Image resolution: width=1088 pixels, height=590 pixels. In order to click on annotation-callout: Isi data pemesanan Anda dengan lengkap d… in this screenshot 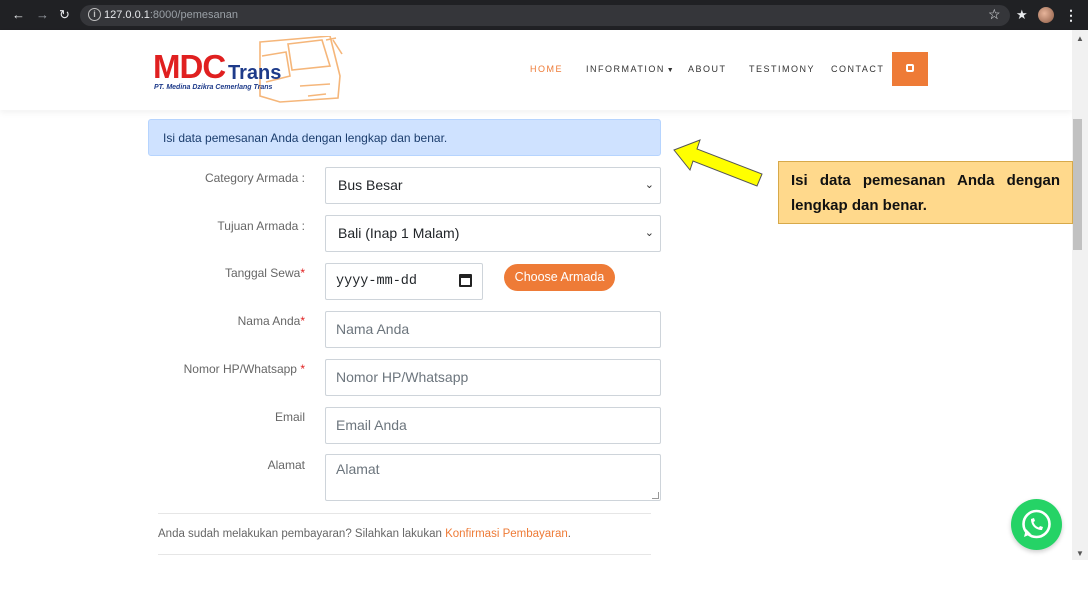, I will do `click(925, 192)`.